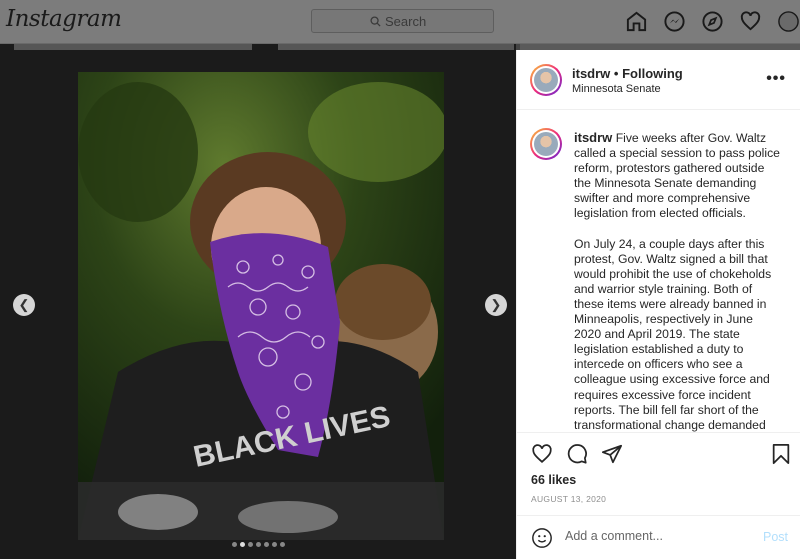 The width and height of the screenshot is (800, 559). Describe the element at coordinates (546, 80) in the screenshot. I see `avatar` at that location.